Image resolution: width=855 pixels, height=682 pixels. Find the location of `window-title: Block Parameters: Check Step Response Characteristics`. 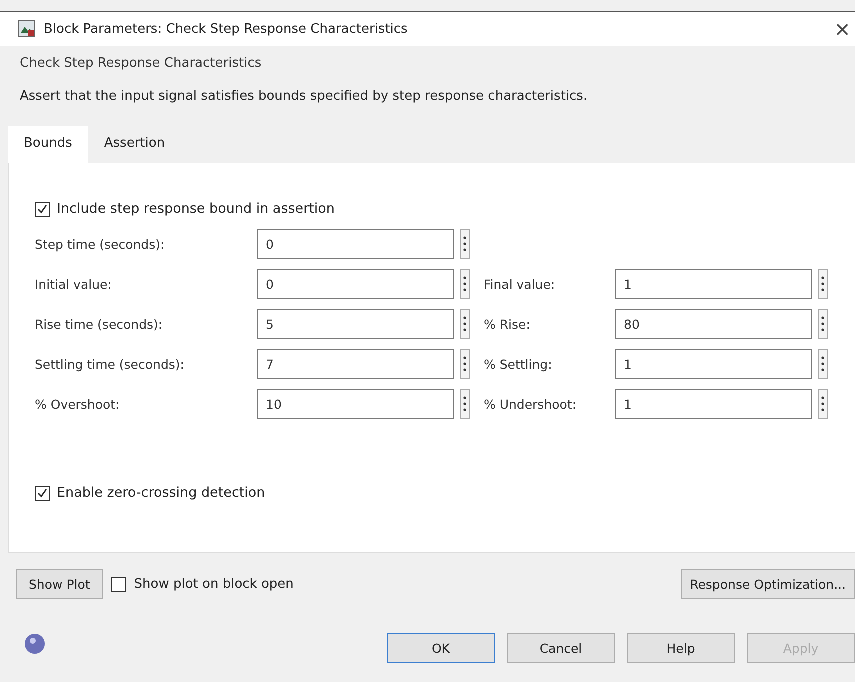

window-title: Block Parameters: Check Step Response Characteristics is located at coordinates (226, 29).